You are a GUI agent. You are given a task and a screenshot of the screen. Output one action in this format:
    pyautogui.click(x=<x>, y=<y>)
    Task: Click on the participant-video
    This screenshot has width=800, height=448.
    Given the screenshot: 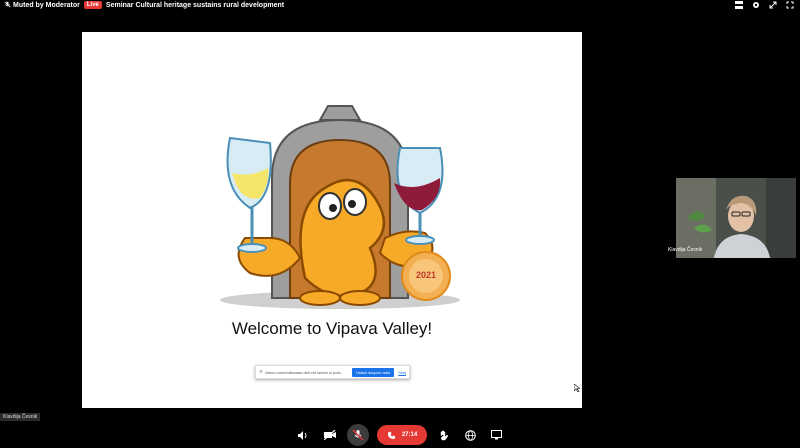 What is the action you would take?
    pyautogui.click(x=736, y=218)
    